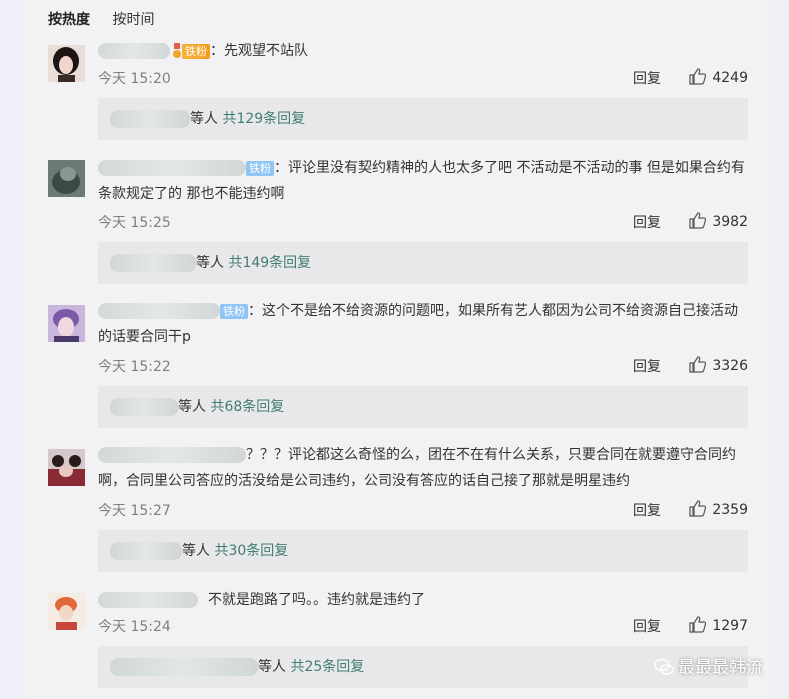 This screenshot has width=789, height=699. I want to click on replies-summary: 等人 共25条回复, so click(423, 667).